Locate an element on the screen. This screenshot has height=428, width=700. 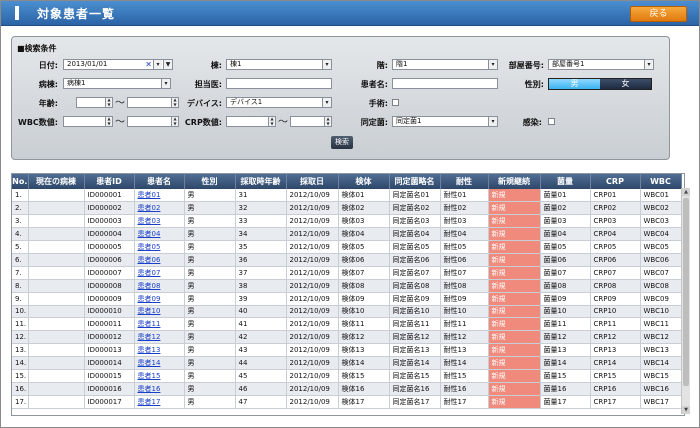
page-title: 対象患者一覧 is located at coordinates (76, 14).